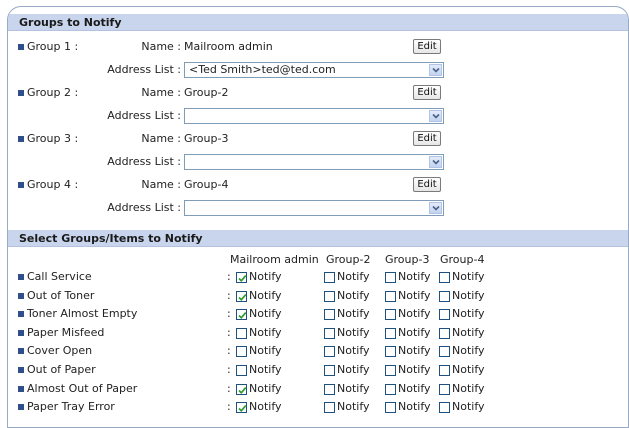 The height and width of the screenshot is (428, 629). What do you see at coordinates (318, 22) in the screenshot?
I see `groups-to-notify-header: Groups to Notify` at bounding box center [318, 22].